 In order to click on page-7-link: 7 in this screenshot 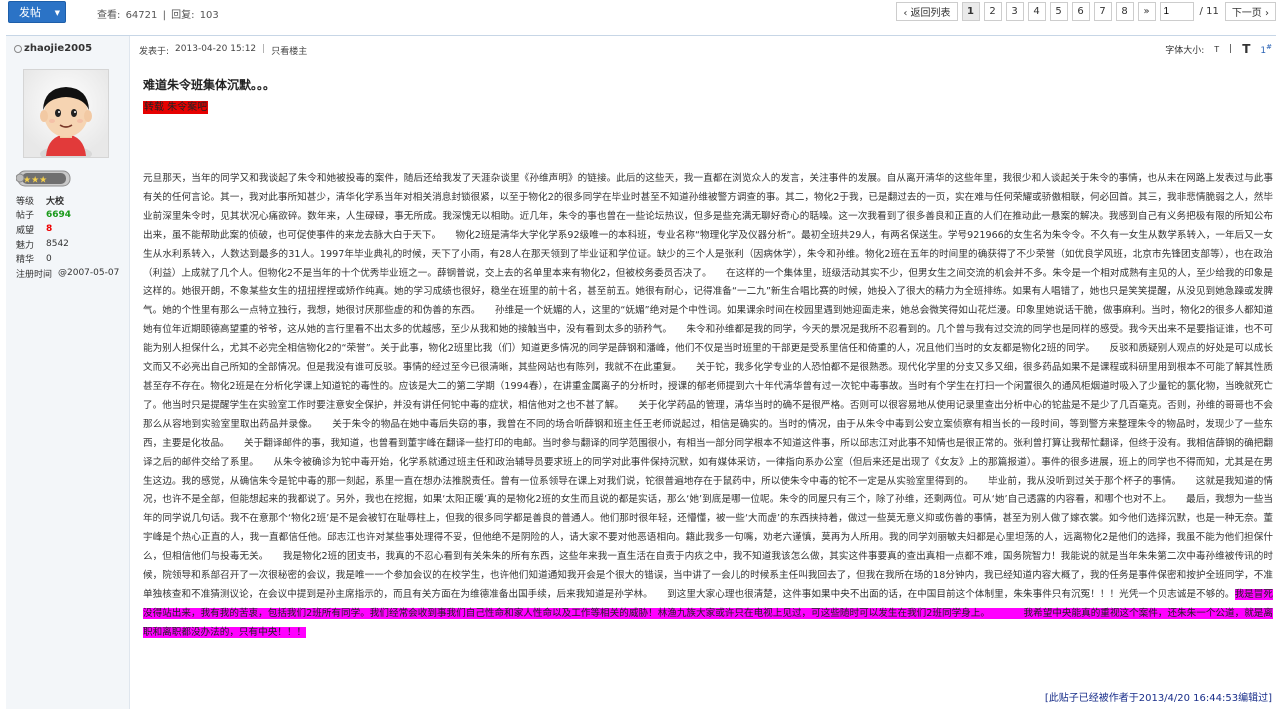, I will do `click(1102, 11)`.